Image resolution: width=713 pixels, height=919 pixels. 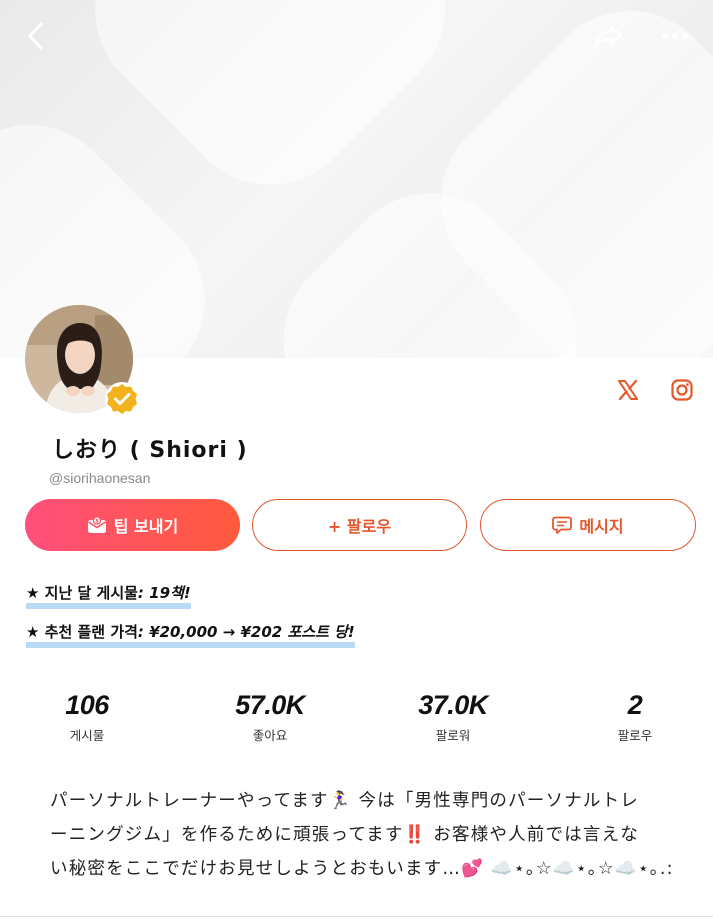 I want to click on profile-name: しおり ( Shiori ), so click(x=150, y=450).